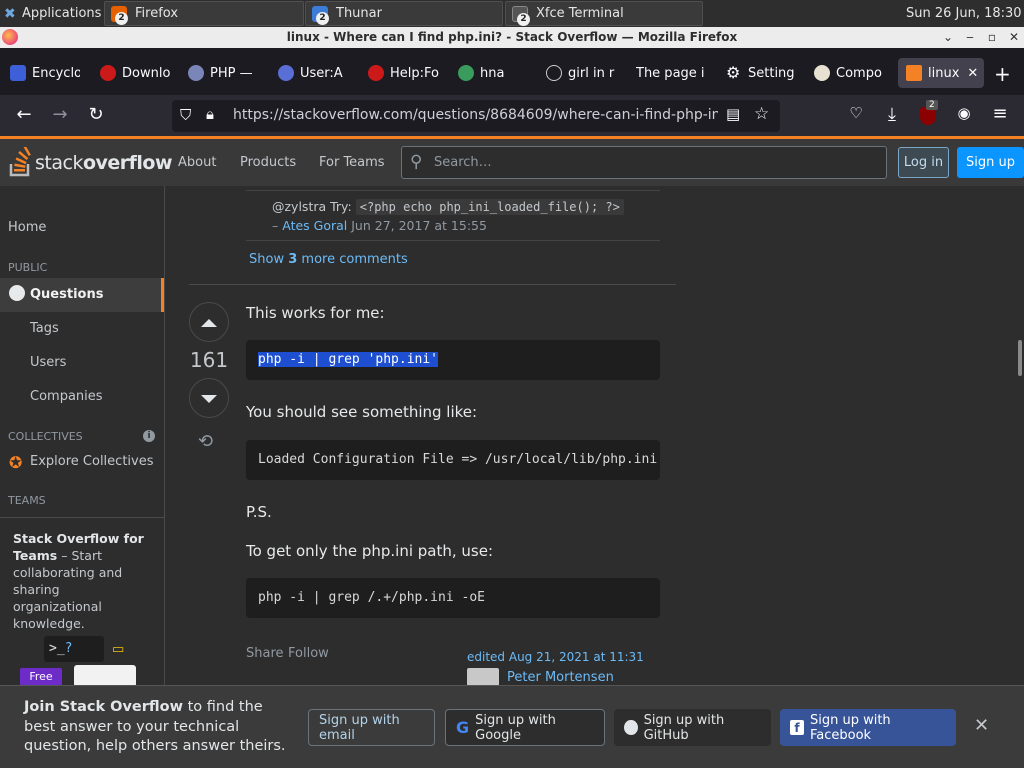 The height and width of the screenshot is (768, 1024). What do you see at coordinates (210, 114) in the screenshot?
I see `lock-icon: 🔒︎` at bounding box center [210, 114].